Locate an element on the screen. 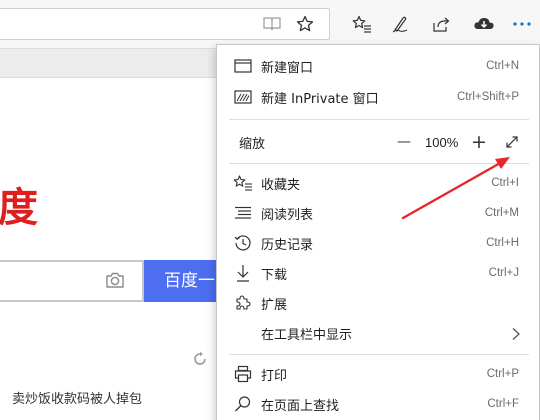  download-arrow-icon is located at coordinates (243, 273).